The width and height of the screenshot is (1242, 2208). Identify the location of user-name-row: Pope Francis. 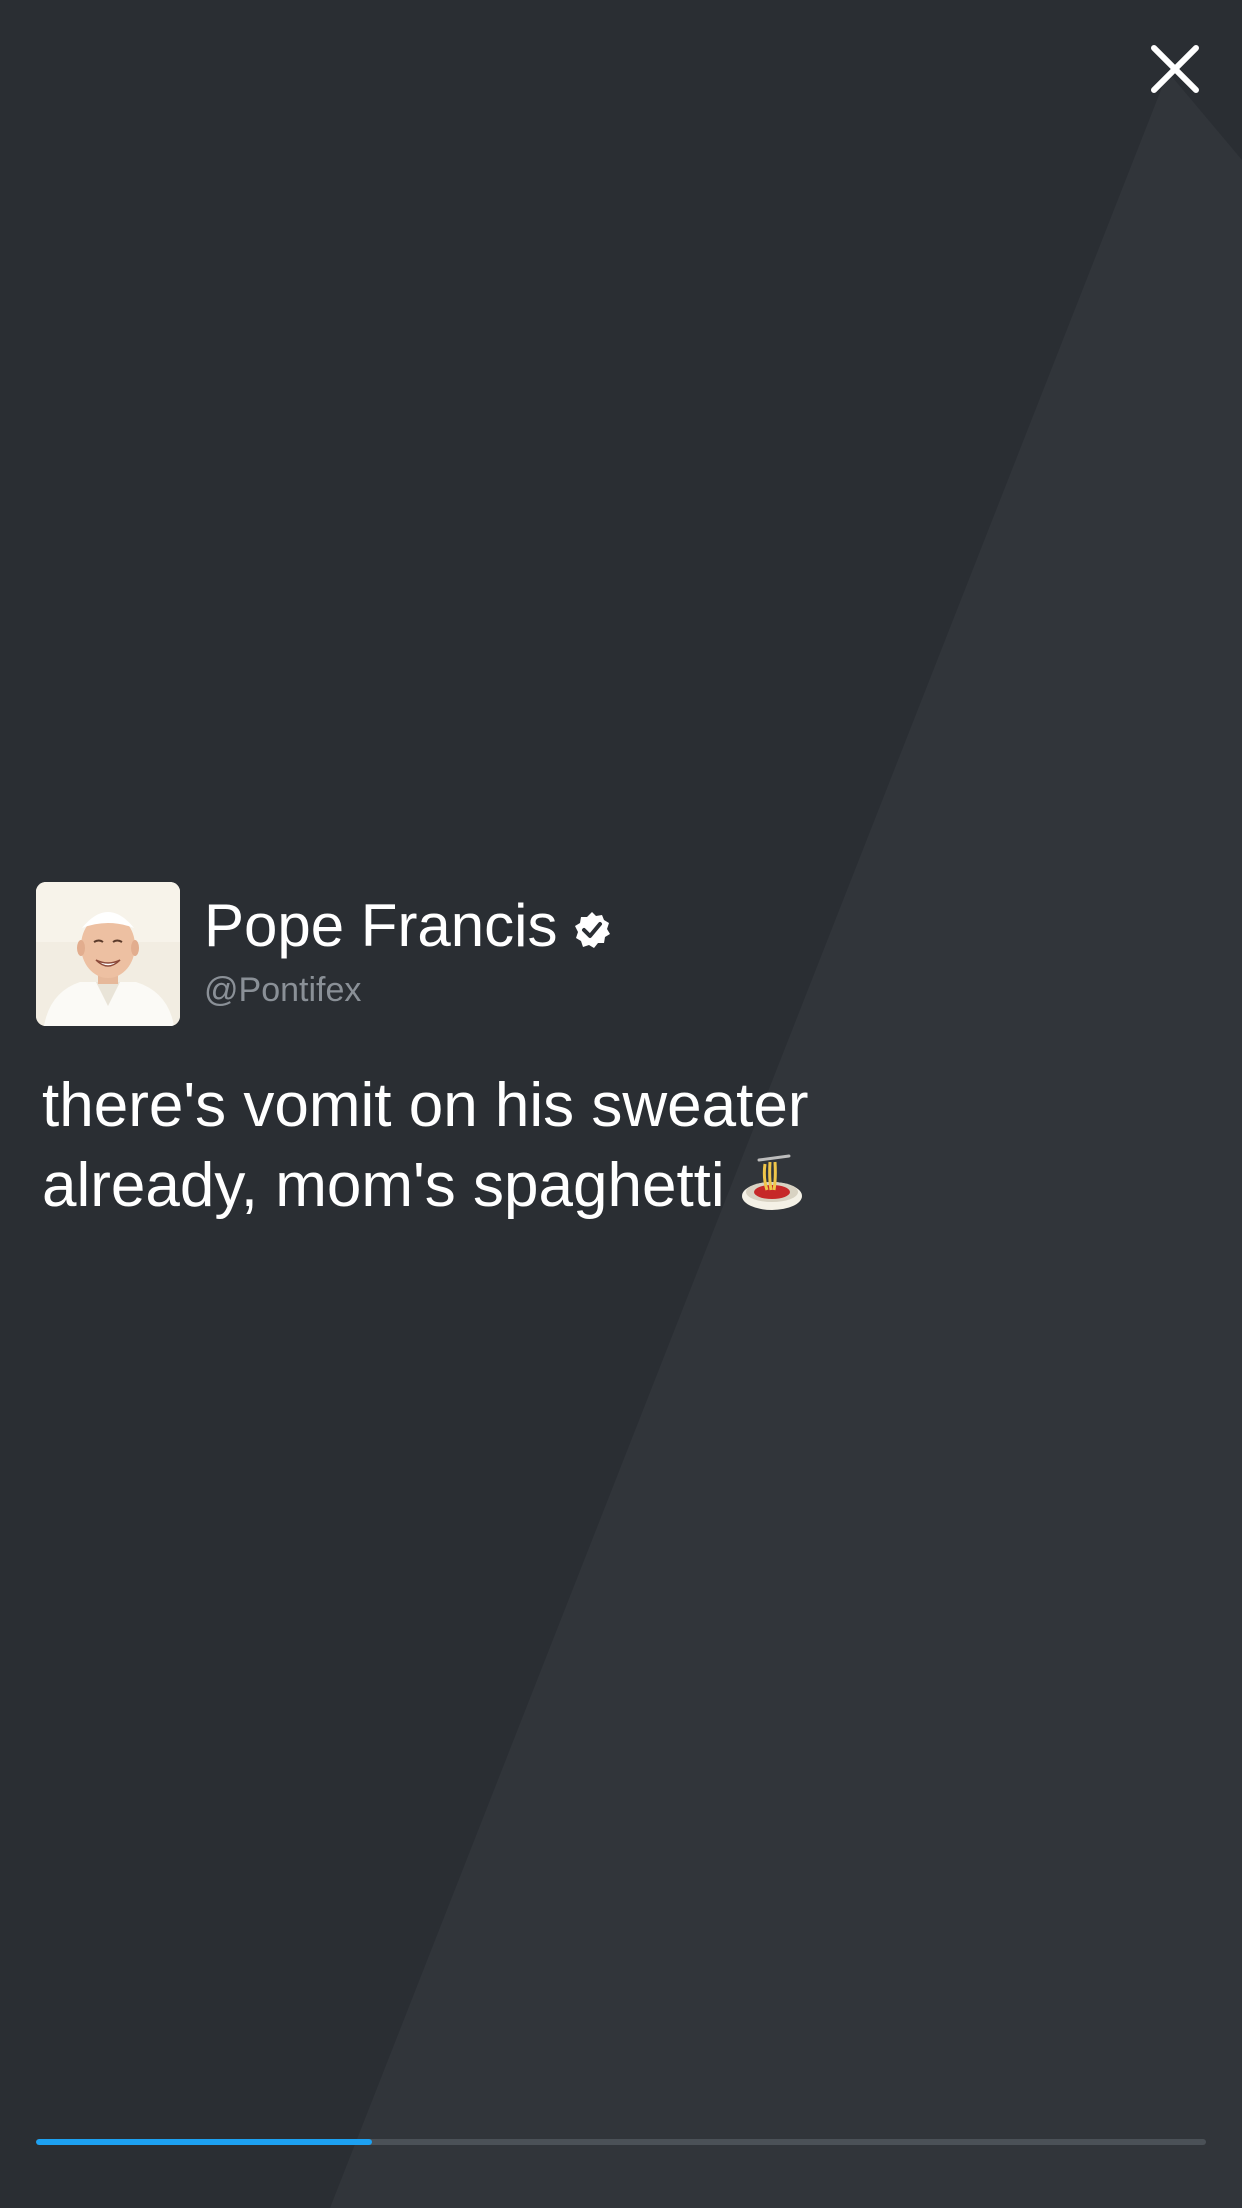
(408, 926).